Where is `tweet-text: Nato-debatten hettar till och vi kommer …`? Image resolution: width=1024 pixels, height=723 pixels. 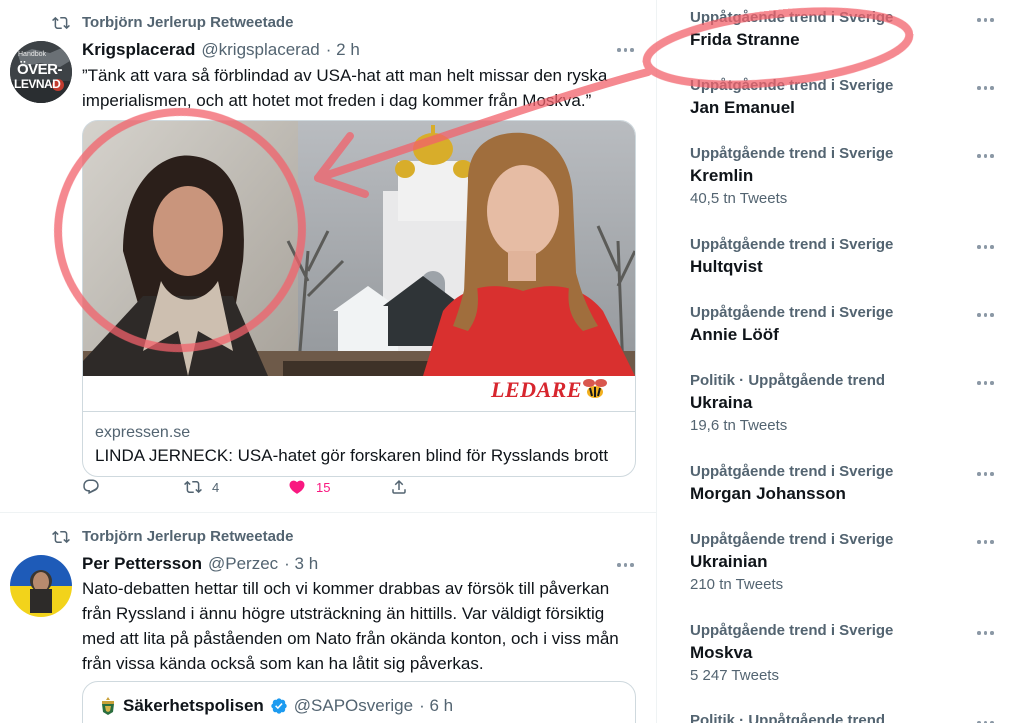 tweet-text: Nato-debatten hettar till och vi kommer … is located at coordinates (350, 626).